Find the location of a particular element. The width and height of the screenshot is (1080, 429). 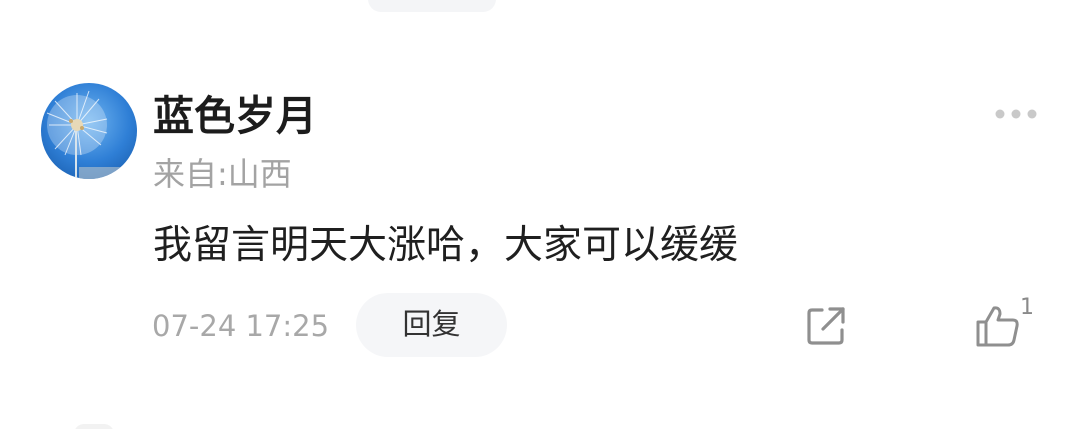

comment-text: 我留言明天大涨哈，大家可以缓缓 is located at coordinates (446, 245).